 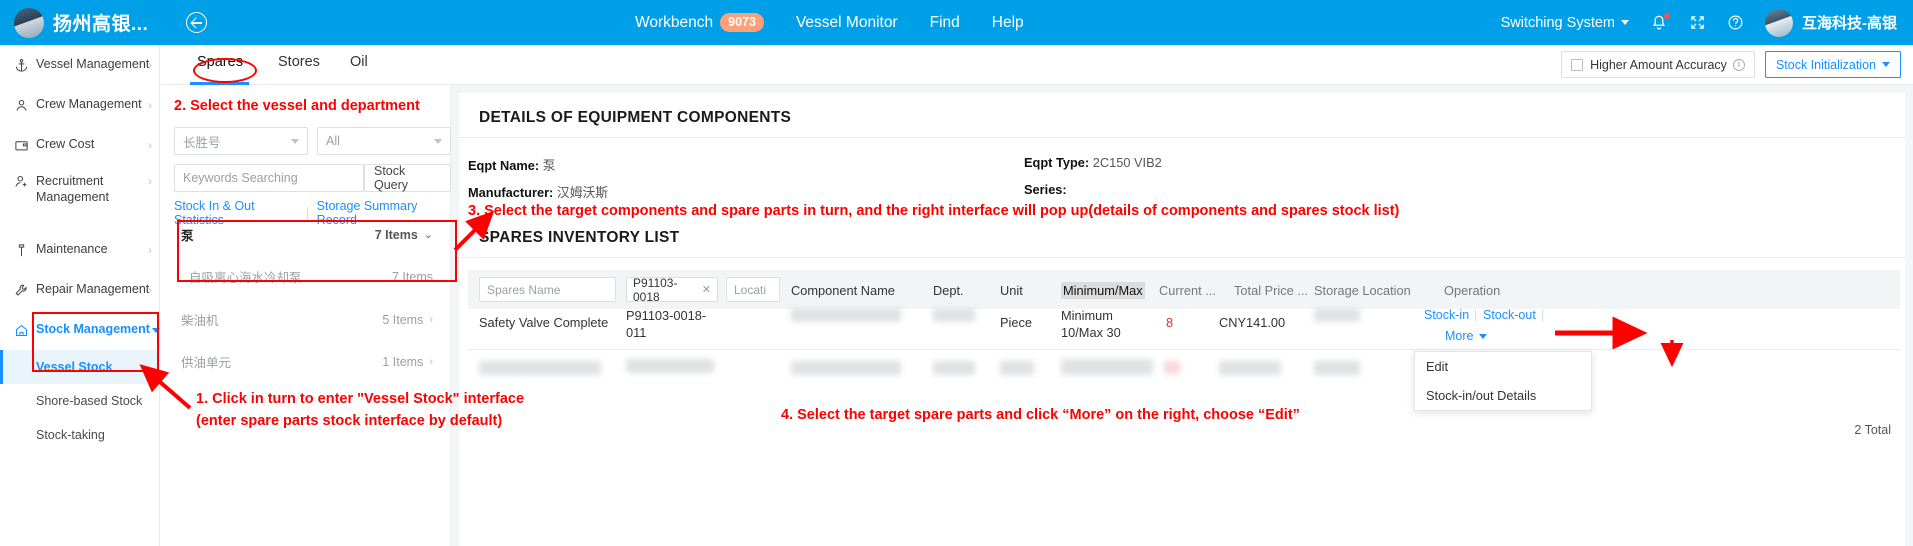 I want to click on person-plus-icon, so click(x=21, y=181).